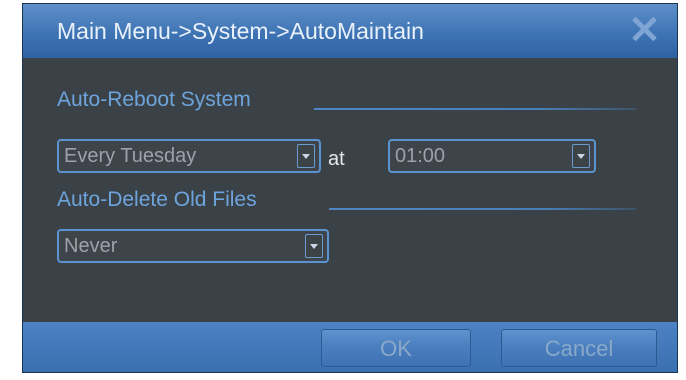 The height and width of the screenshot is (380, 686). What do you see at coordinates (193, 246) in the screenshot?
I see `delete-files-select: Never` at bounding box center [193, 246].